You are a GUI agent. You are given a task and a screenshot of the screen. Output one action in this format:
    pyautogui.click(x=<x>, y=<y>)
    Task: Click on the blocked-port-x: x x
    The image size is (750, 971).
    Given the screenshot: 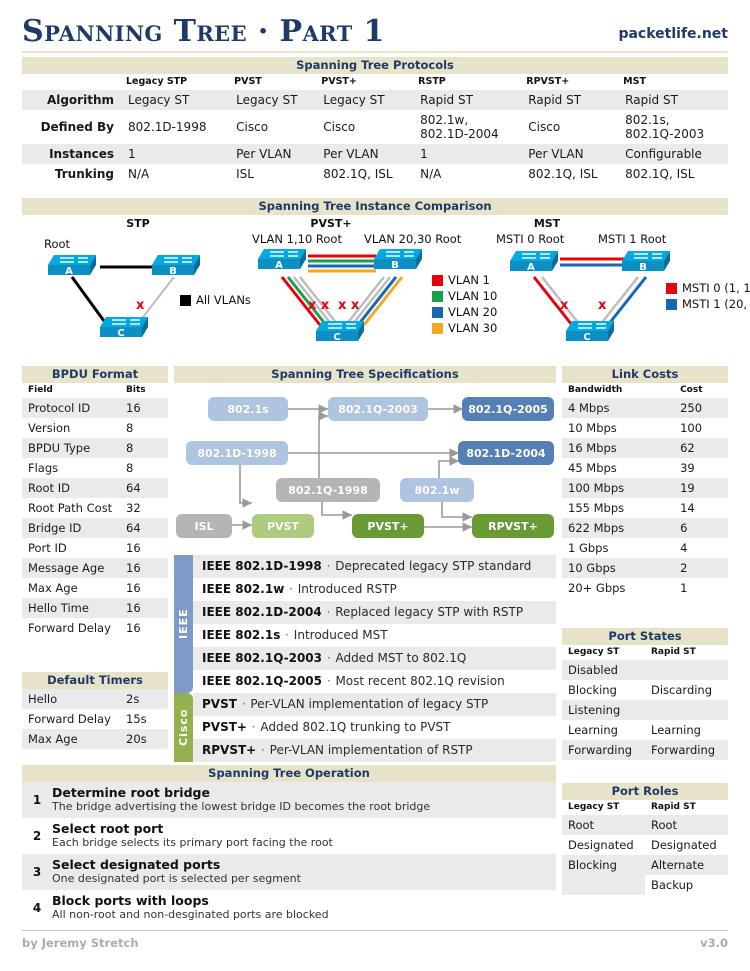 What is the action you would take?
    pyautogui.click(x=319, y=305)
    